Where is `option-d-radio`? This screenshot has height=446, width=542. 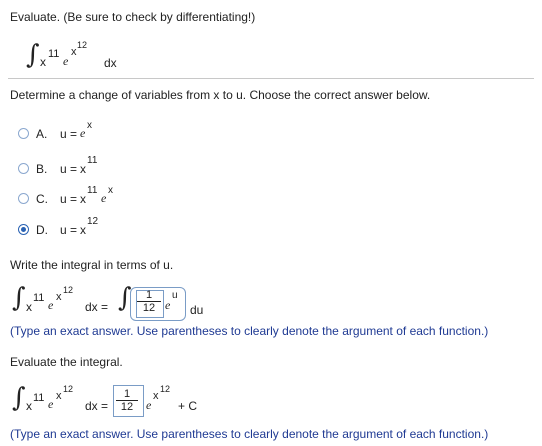 option-d-radio is located at coordinates (23, 229).